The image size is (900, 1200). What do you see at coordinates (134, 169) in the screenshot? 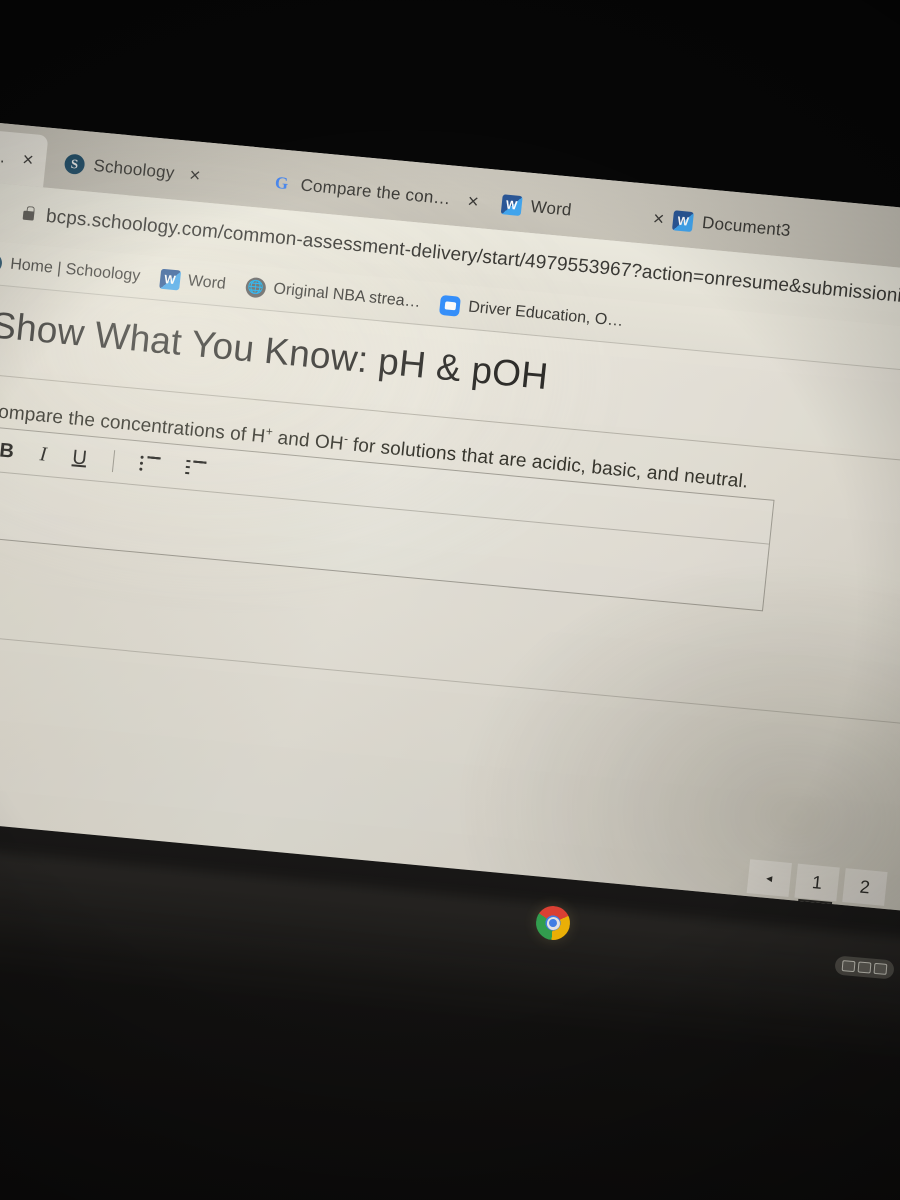
I see `tab-title: Schoology` at bounding box center [134, 169].